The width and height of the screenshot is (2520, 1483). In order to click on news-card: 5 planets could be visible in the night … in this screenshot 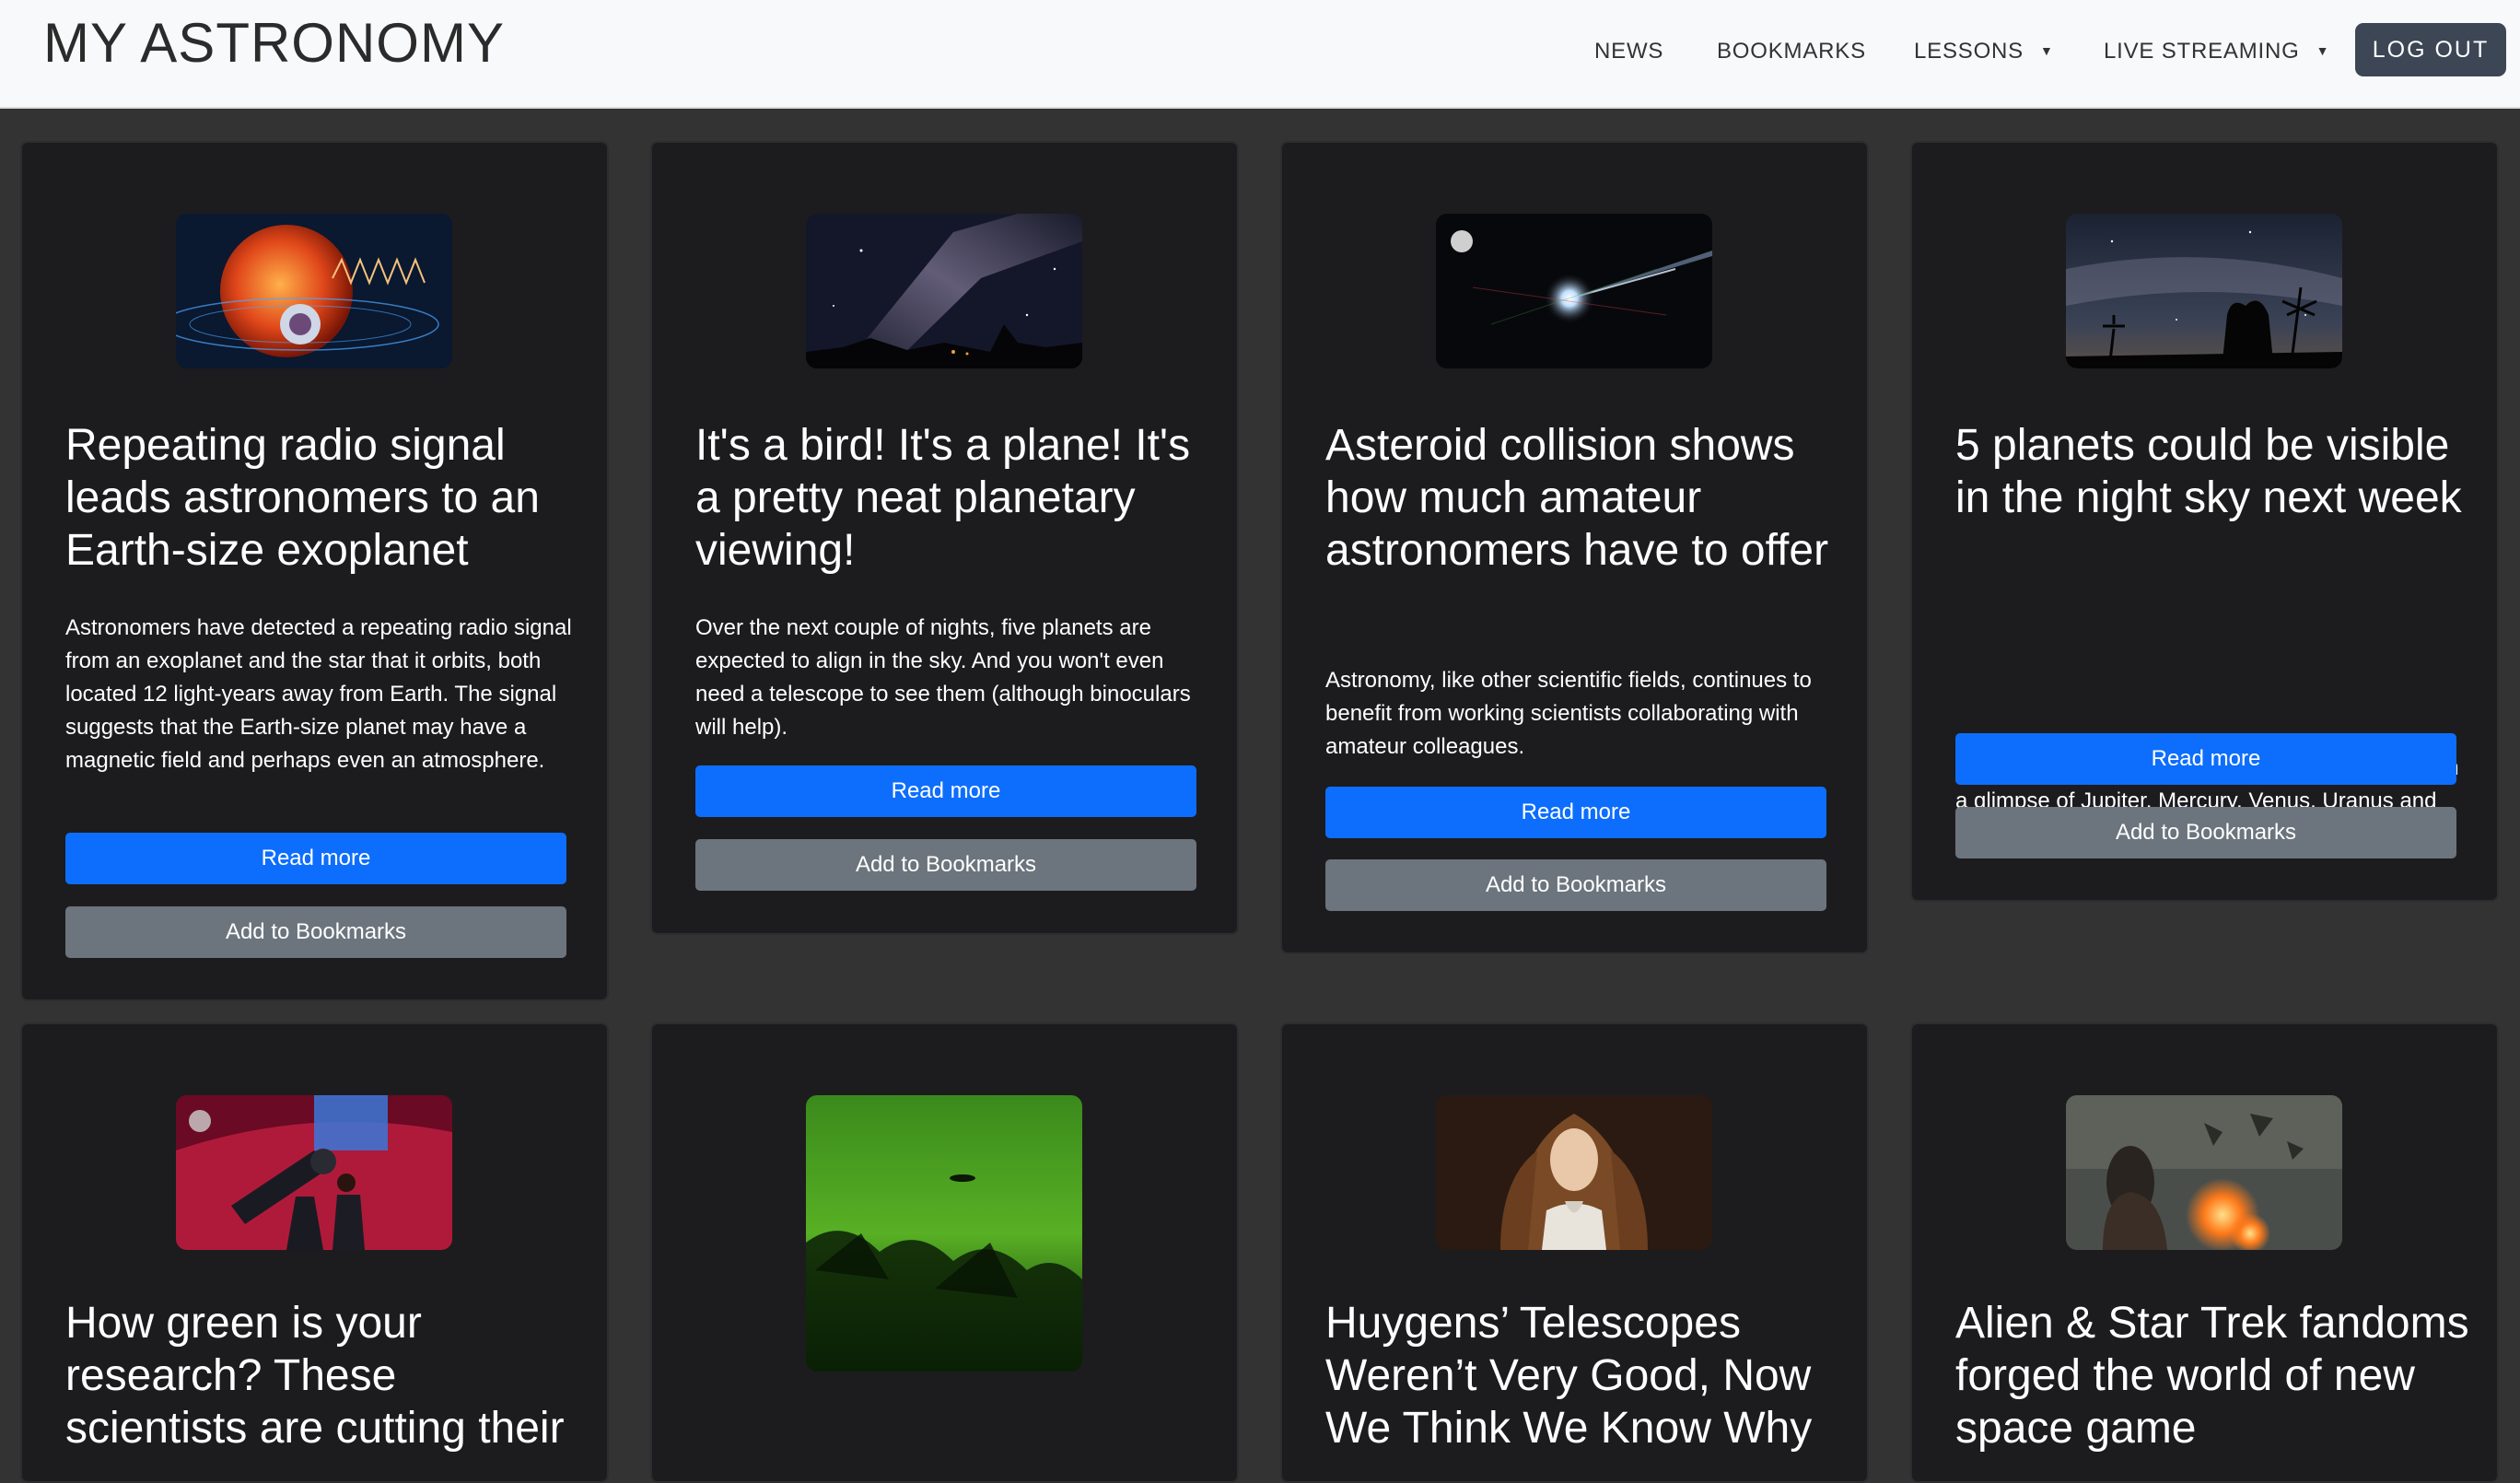, I will do `click(2204, 522)`.